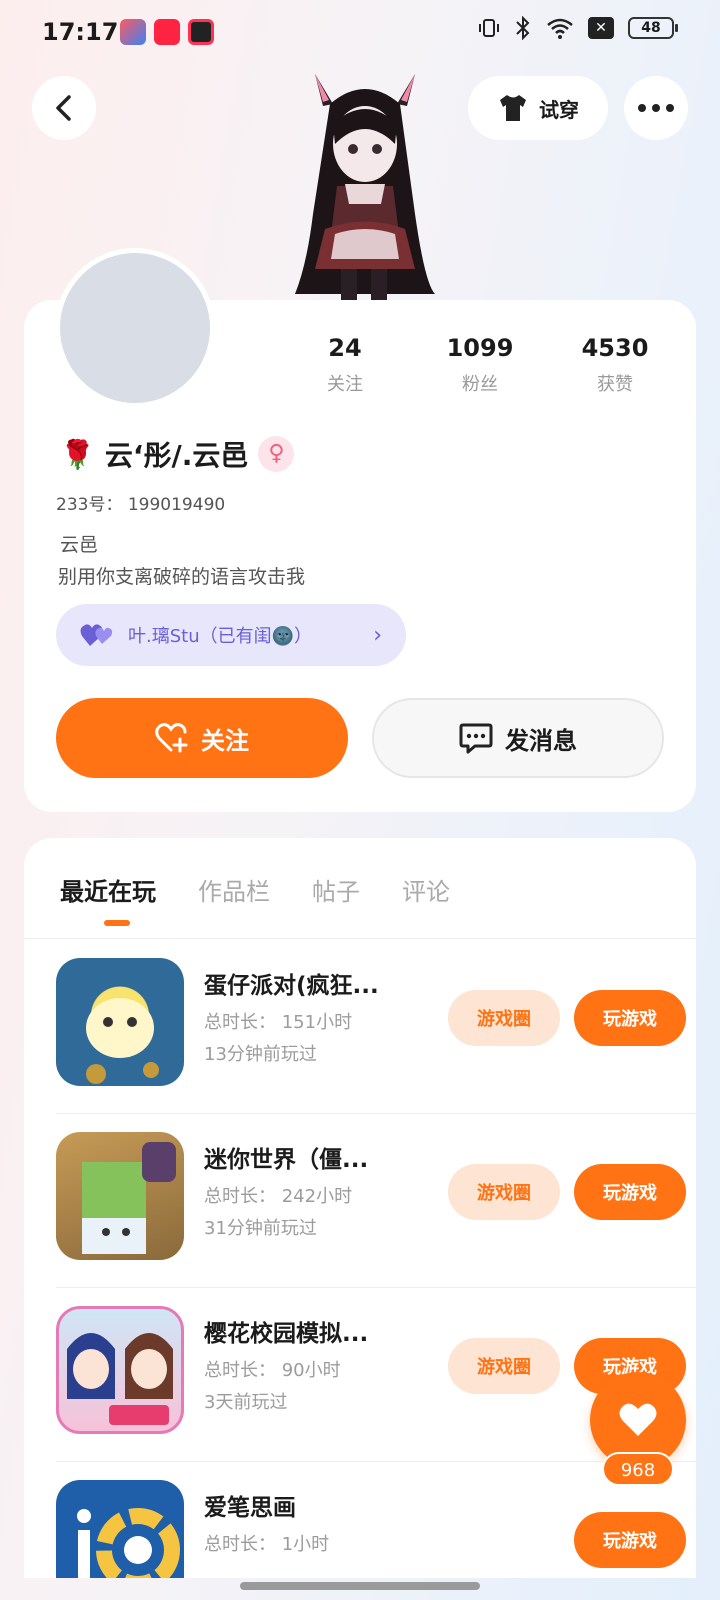 The image size is (720, 1600). I want to click on profile-tabs: 最近在玩 作品栏 帖子 评论, so click(255, 889).